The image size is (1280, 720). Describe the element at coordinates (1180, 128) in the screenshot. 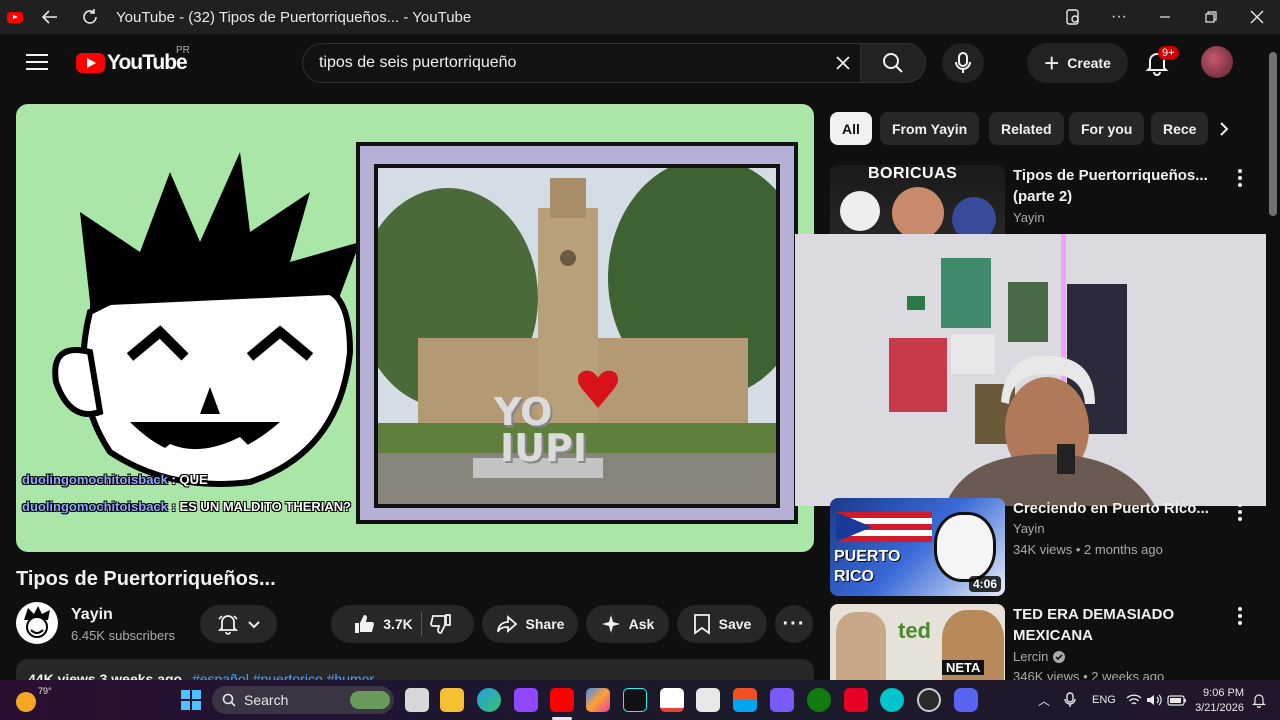

I see `chip-recent: Rece` at that location.